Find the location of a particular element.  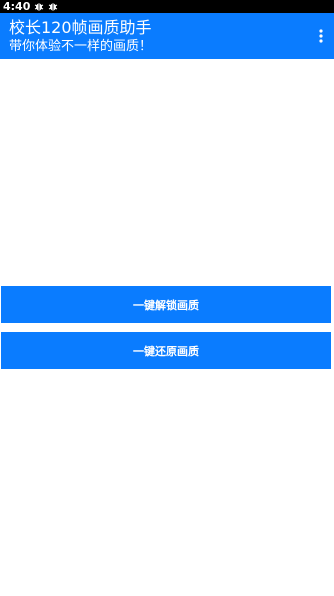

app-title: 校长120帧画质助手 is located at coordinates (80, 27).